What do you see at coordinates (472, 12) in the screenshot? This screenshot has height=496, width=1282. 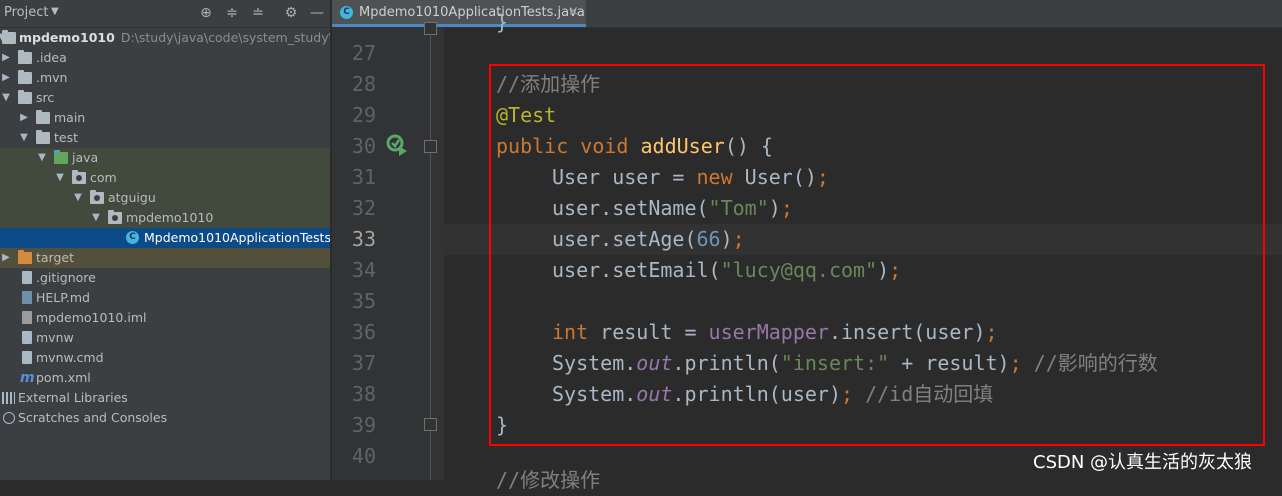 I see `editor-tab-label: Mpdemo1010ApplicationTests.java` at bounding box center [472, 12].